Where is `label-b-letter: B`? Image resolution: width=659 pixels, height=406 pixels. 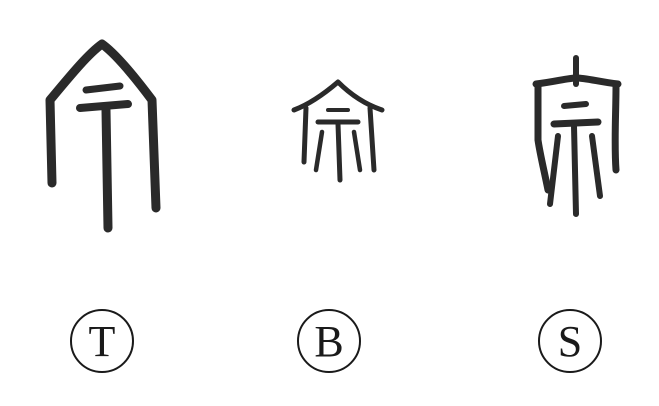
label-b-letter: B is located at coordinates (329, 341).